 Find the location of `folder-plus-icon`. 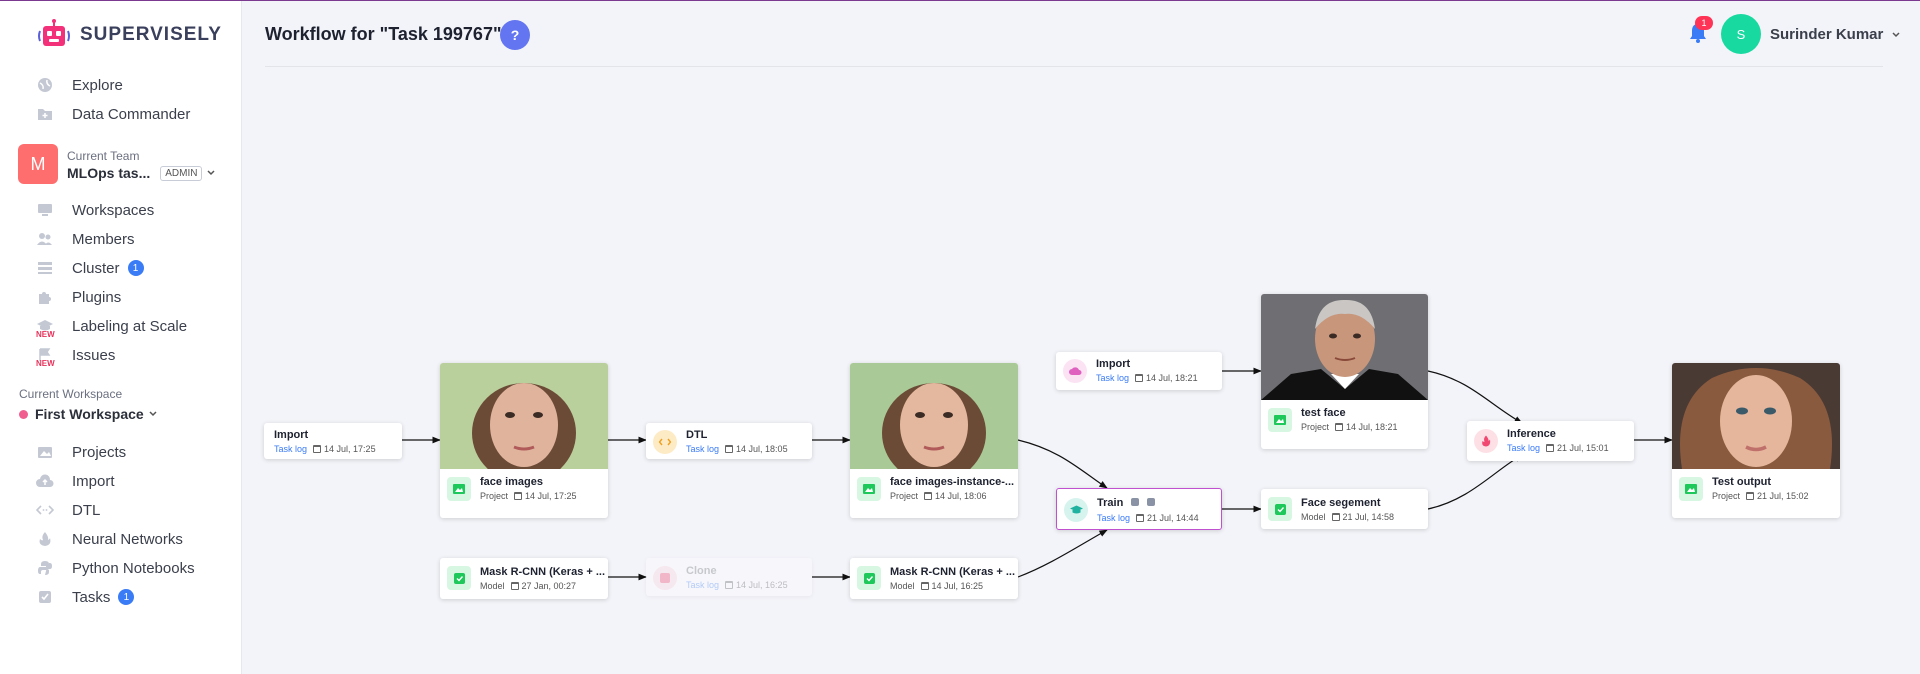

folder-plus-icon is located at coordinates (45, 114).